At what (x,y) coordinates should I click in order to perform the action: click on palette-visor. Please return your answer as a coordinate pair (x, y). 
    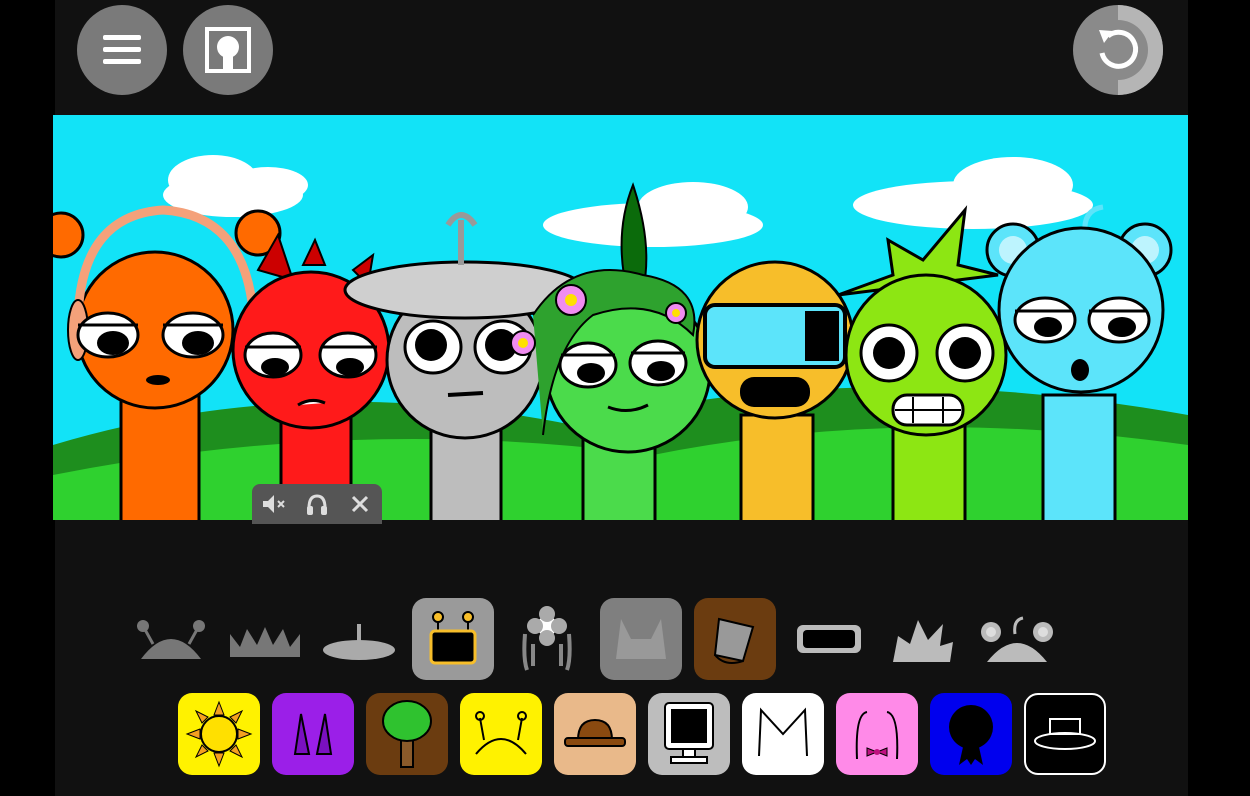
    Looking at the image, I should click on (829, 639).